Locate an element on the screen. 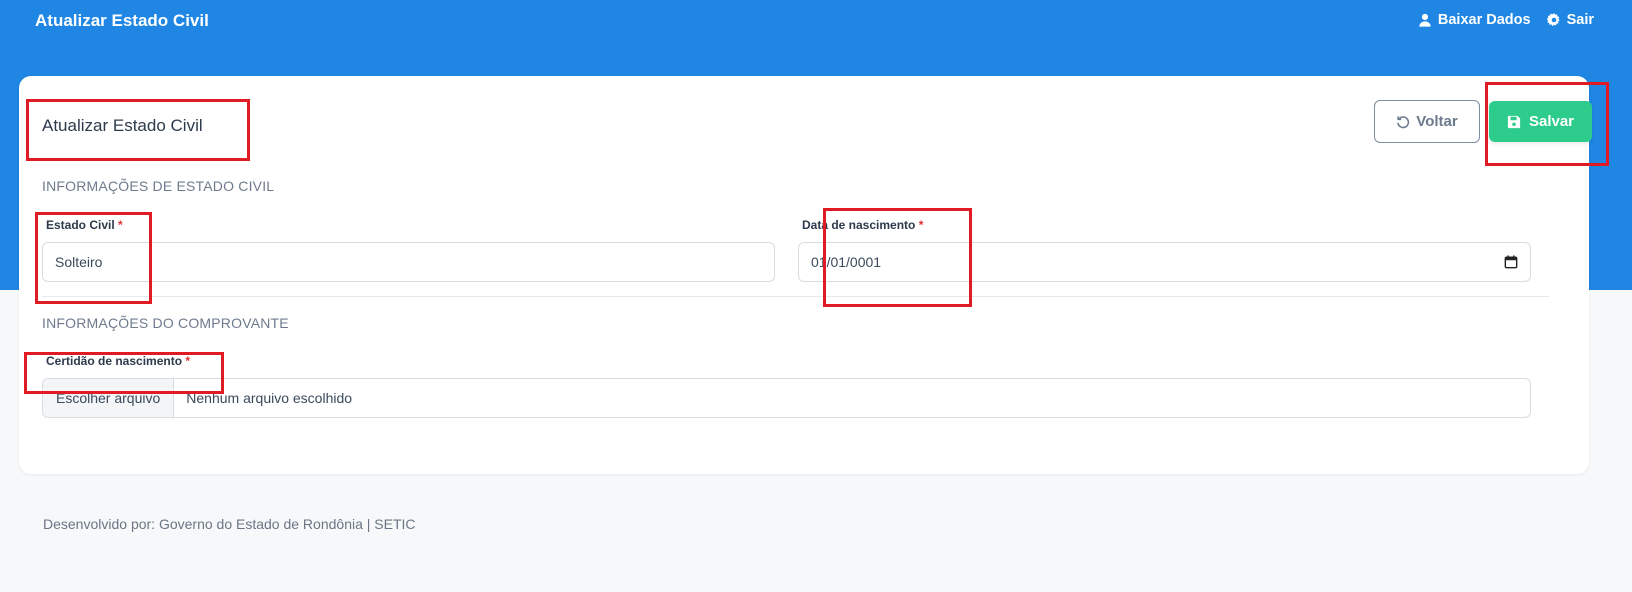 The image size is (1632, 592). section-title-estado-civil: INFORMAÇÕES DE ESTADO CIVIL is located at coordinates (158, 186).